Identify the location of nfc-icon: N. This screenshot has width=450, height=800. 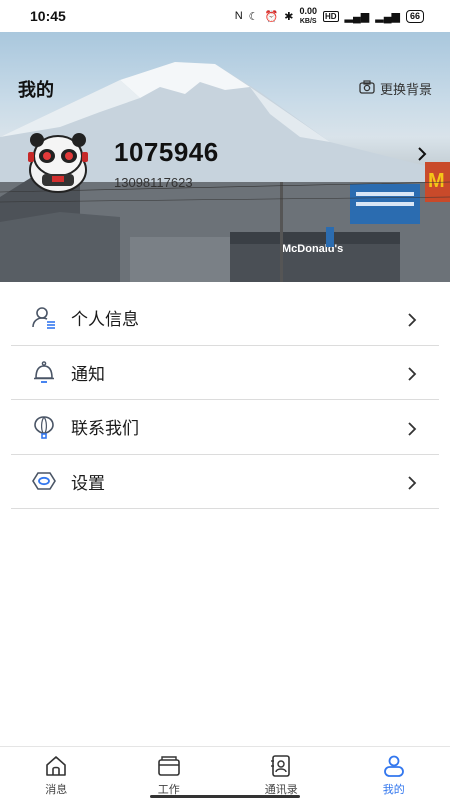
(238, 16).